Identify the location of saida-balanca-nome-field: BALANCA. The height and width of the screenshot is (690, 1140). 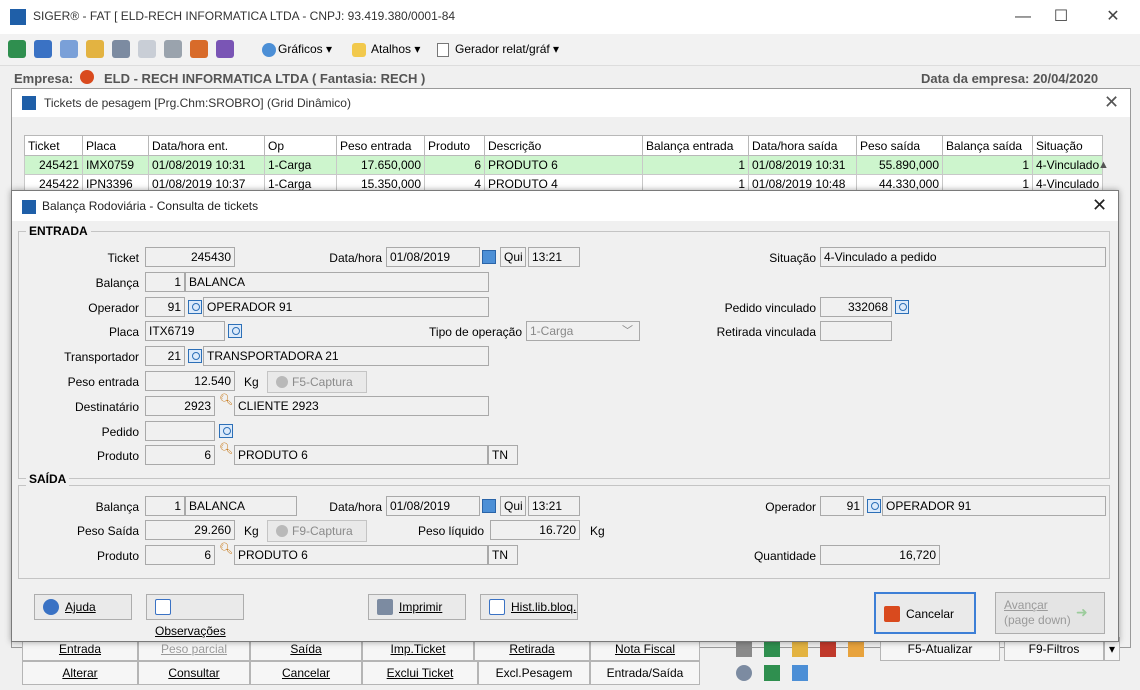
(241, 506).